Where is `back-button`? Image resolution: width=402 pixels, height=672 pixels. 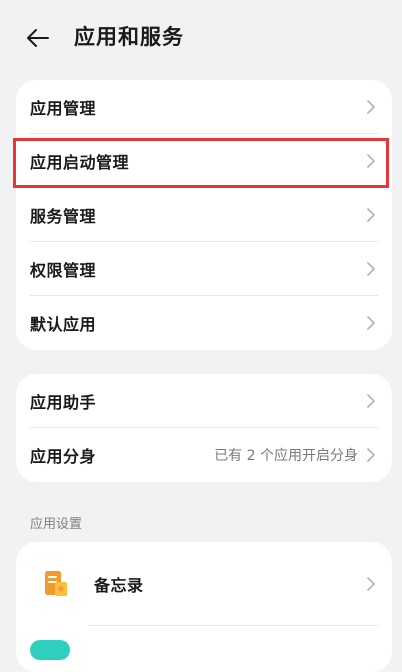
back-button is located at coordinates (38, 38).